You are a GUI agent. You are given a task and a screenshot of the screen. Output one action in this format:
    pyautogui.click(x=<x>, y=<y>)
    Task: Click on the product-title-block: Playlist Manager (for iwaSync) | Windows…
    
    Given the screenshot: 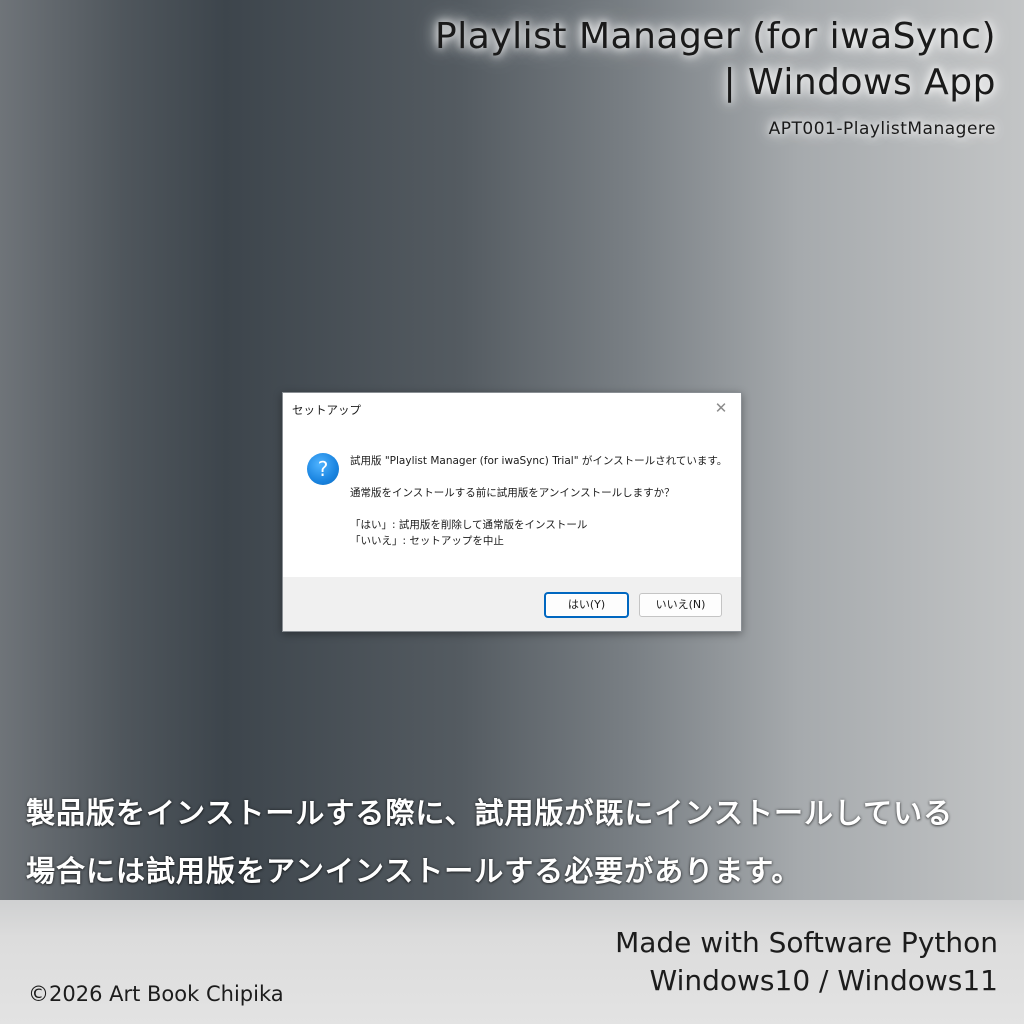 What is the action you would take?
    pyautogui.click(x=715, y=77)
    